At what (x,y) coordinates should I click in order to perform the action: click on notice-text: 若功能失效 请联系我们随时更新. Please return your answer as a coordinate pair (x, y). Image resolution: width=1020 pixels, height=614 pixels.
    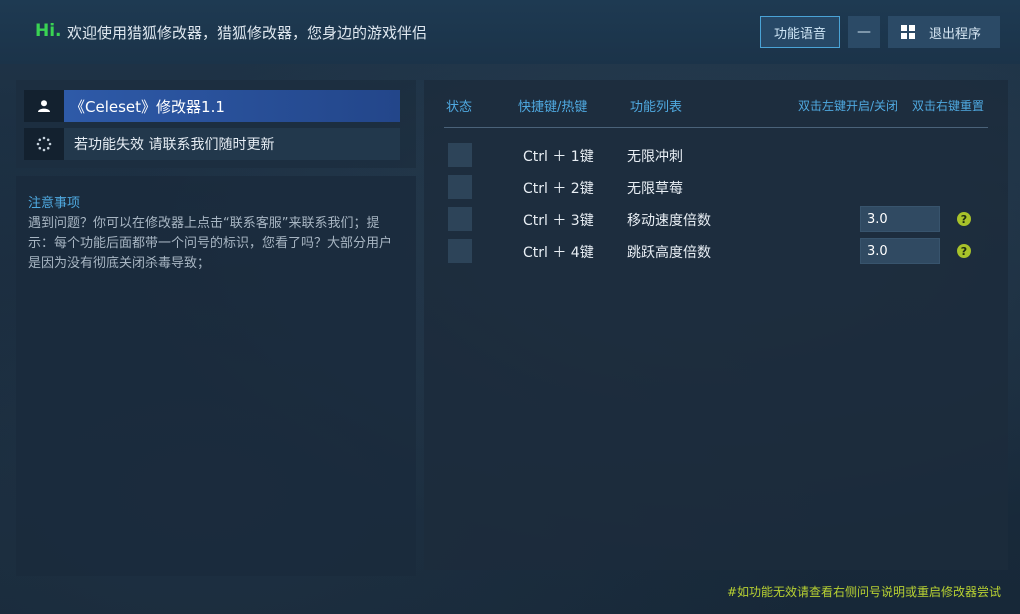
    Looking at the image, I should click on (232, 144).